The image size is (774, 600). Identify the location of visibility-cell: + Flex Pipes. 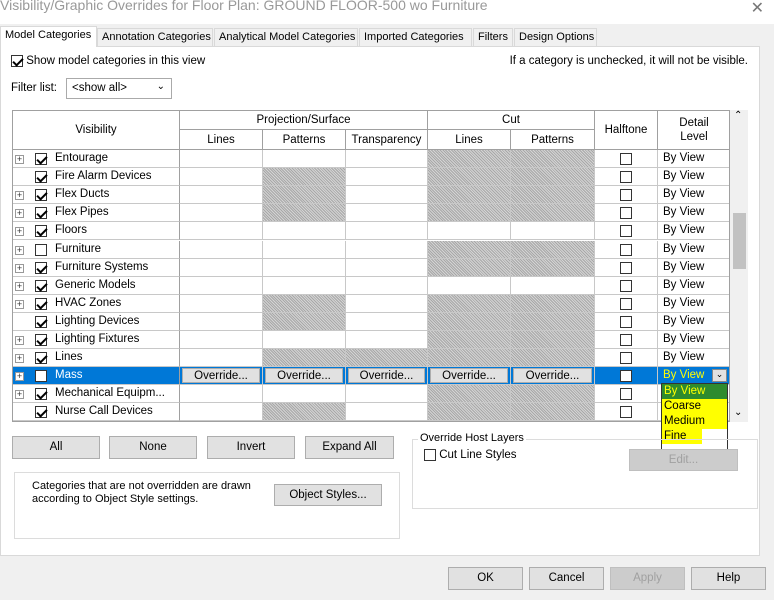
(96, 213).